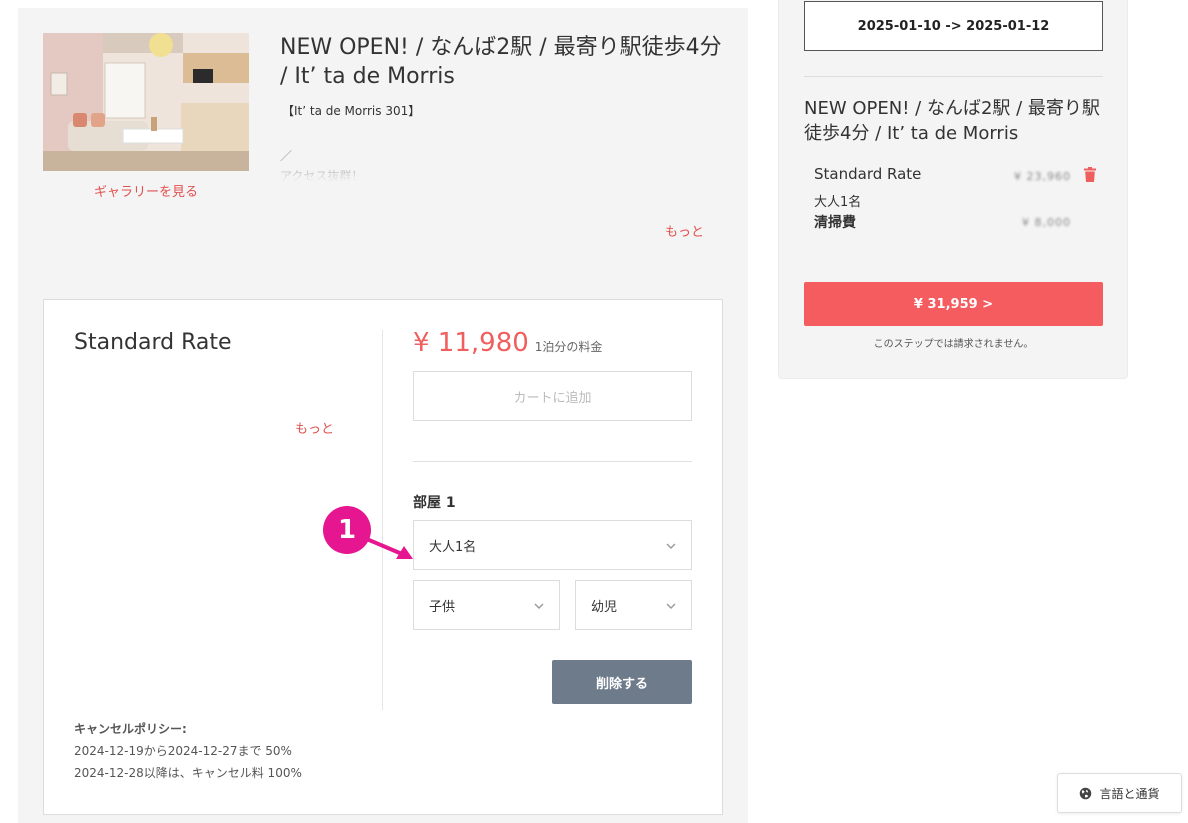 The height and width of the screenshot is (823, 1188). What do you see at coordinates (351, 111) in the screenshot?
I see `listing-subtitle: 【It’ ta de Morris 301】` at bounding box center [351, 111].